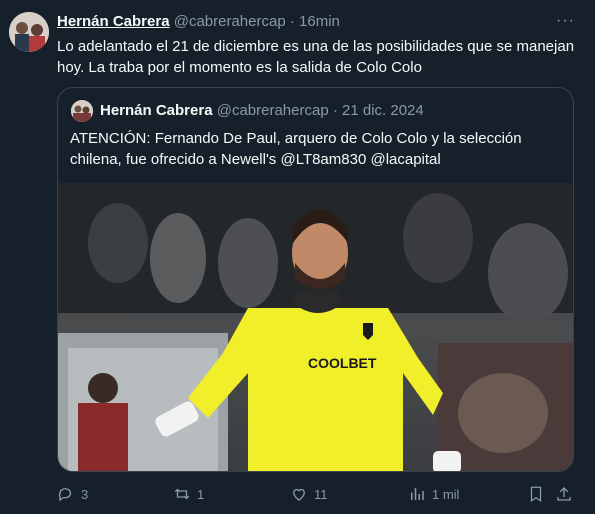 The width and height of the screenshot is (595, 514). Describe the element at coordinates (230, 21) in the screenshot. I see `author-handle: @cabrerahercap` at that location.